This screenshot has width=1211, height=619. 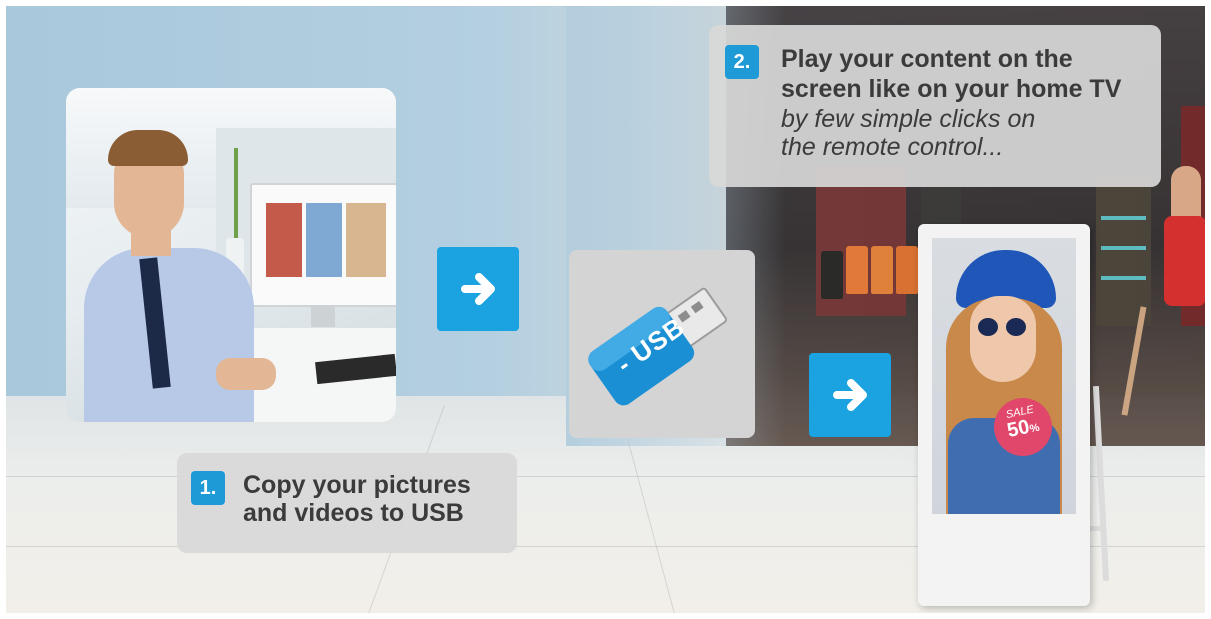 I want to click on step-1-card: 1. Copy your pictures and videos to USB, so click(x=347, y=503).